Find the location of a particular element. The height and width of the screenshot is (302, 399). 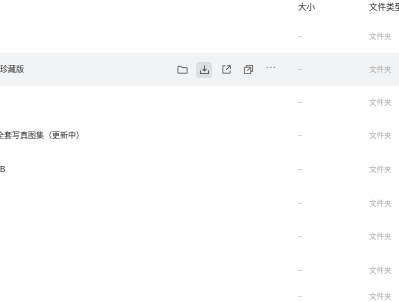

table-header: 大小 文件类型 is located at coordinates (199, 8).